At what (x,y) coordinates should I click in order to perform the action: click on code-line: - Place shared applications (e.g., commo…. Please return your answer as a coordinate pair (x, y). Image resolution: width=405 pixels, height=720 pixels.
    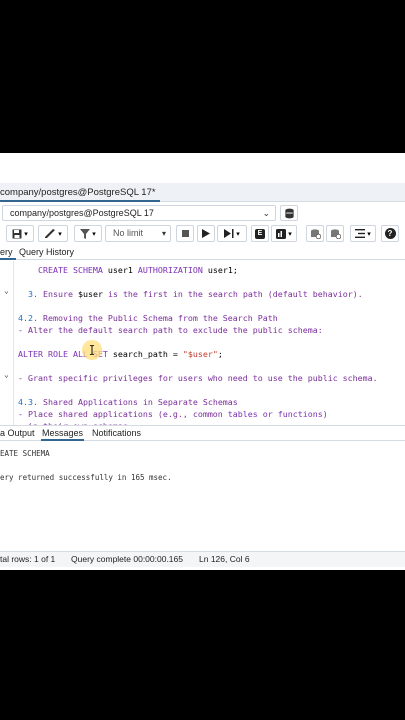
    Looking at the image, I should click on (173, 414).